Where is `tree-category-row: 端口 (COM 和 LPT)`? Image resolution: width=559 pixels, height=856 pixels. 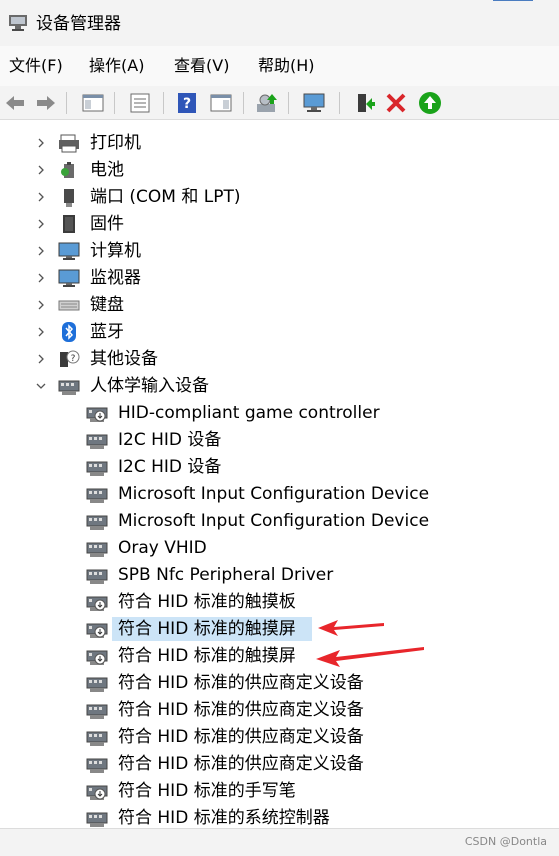 tree-category-row: 端口 (COM 和 LPT) is located at coordinates (279, 197).